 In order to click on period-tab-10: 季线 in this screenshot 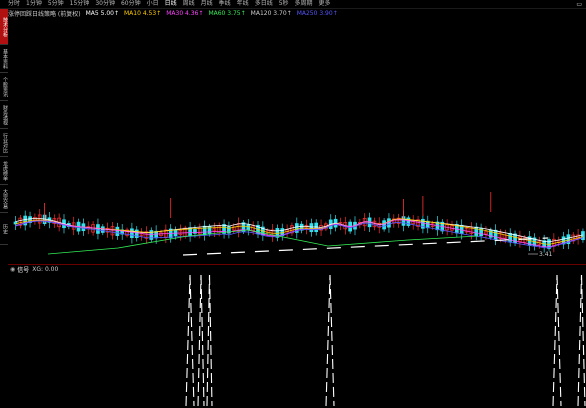, I will do `click(225, 4)`.